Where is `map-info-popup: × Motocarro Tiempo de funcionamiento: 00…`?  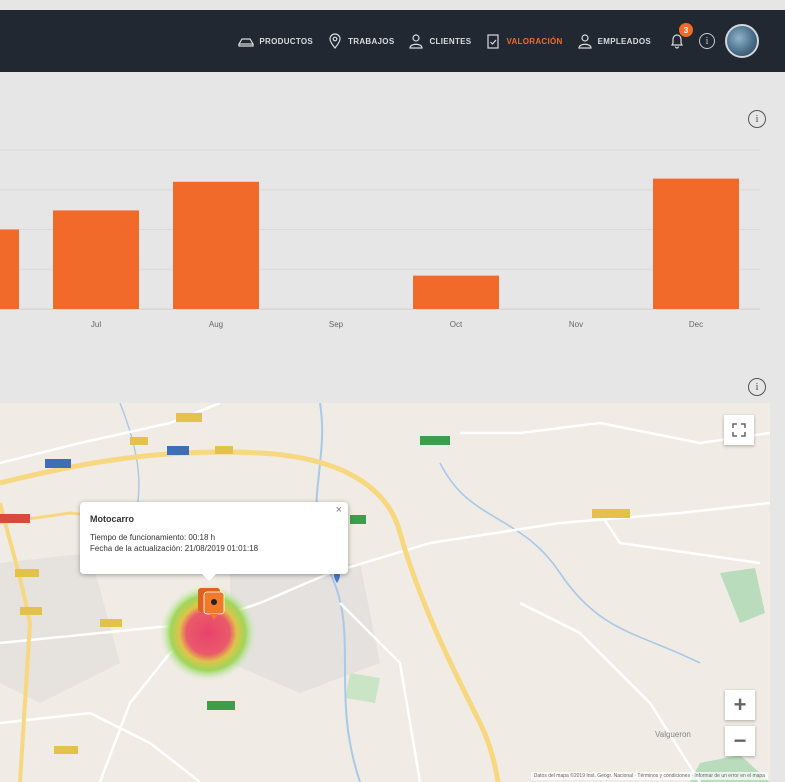
map-info-popup: × Motocarro Tiempo de funcionamiento: 00… is located at coordinates (214, 541).